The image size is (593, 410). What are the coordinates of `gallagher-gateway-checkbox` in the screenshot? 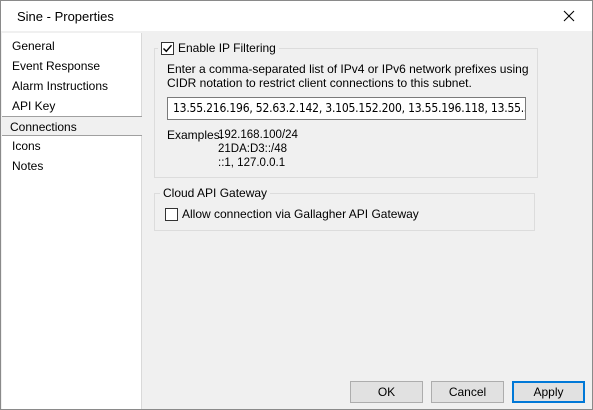 It's located at (171, 214).